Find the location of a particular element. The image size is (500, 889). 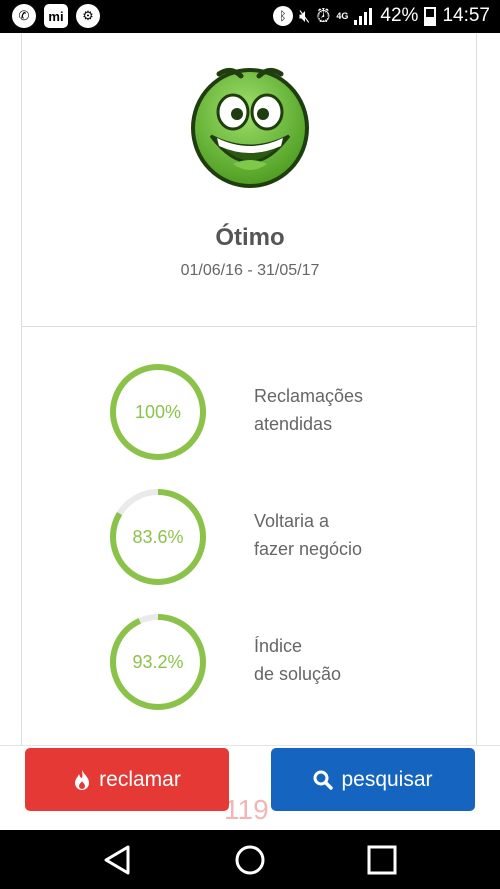

stat-indice-solucao: 93.2% Índice de solução is located at coordinates (258, 662).